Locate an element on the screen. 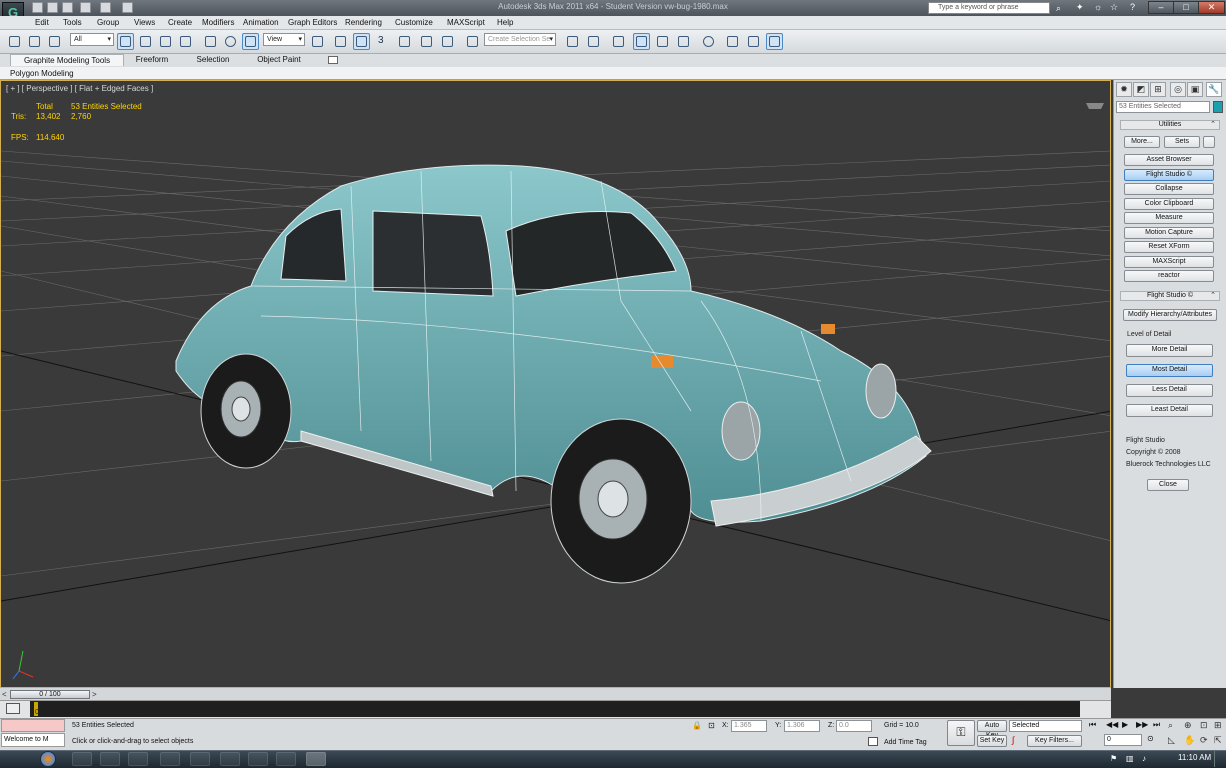 This screenshot has height=768, width=1226. lock-selection-icon: 🔒 is located at coordinates (697, 725).